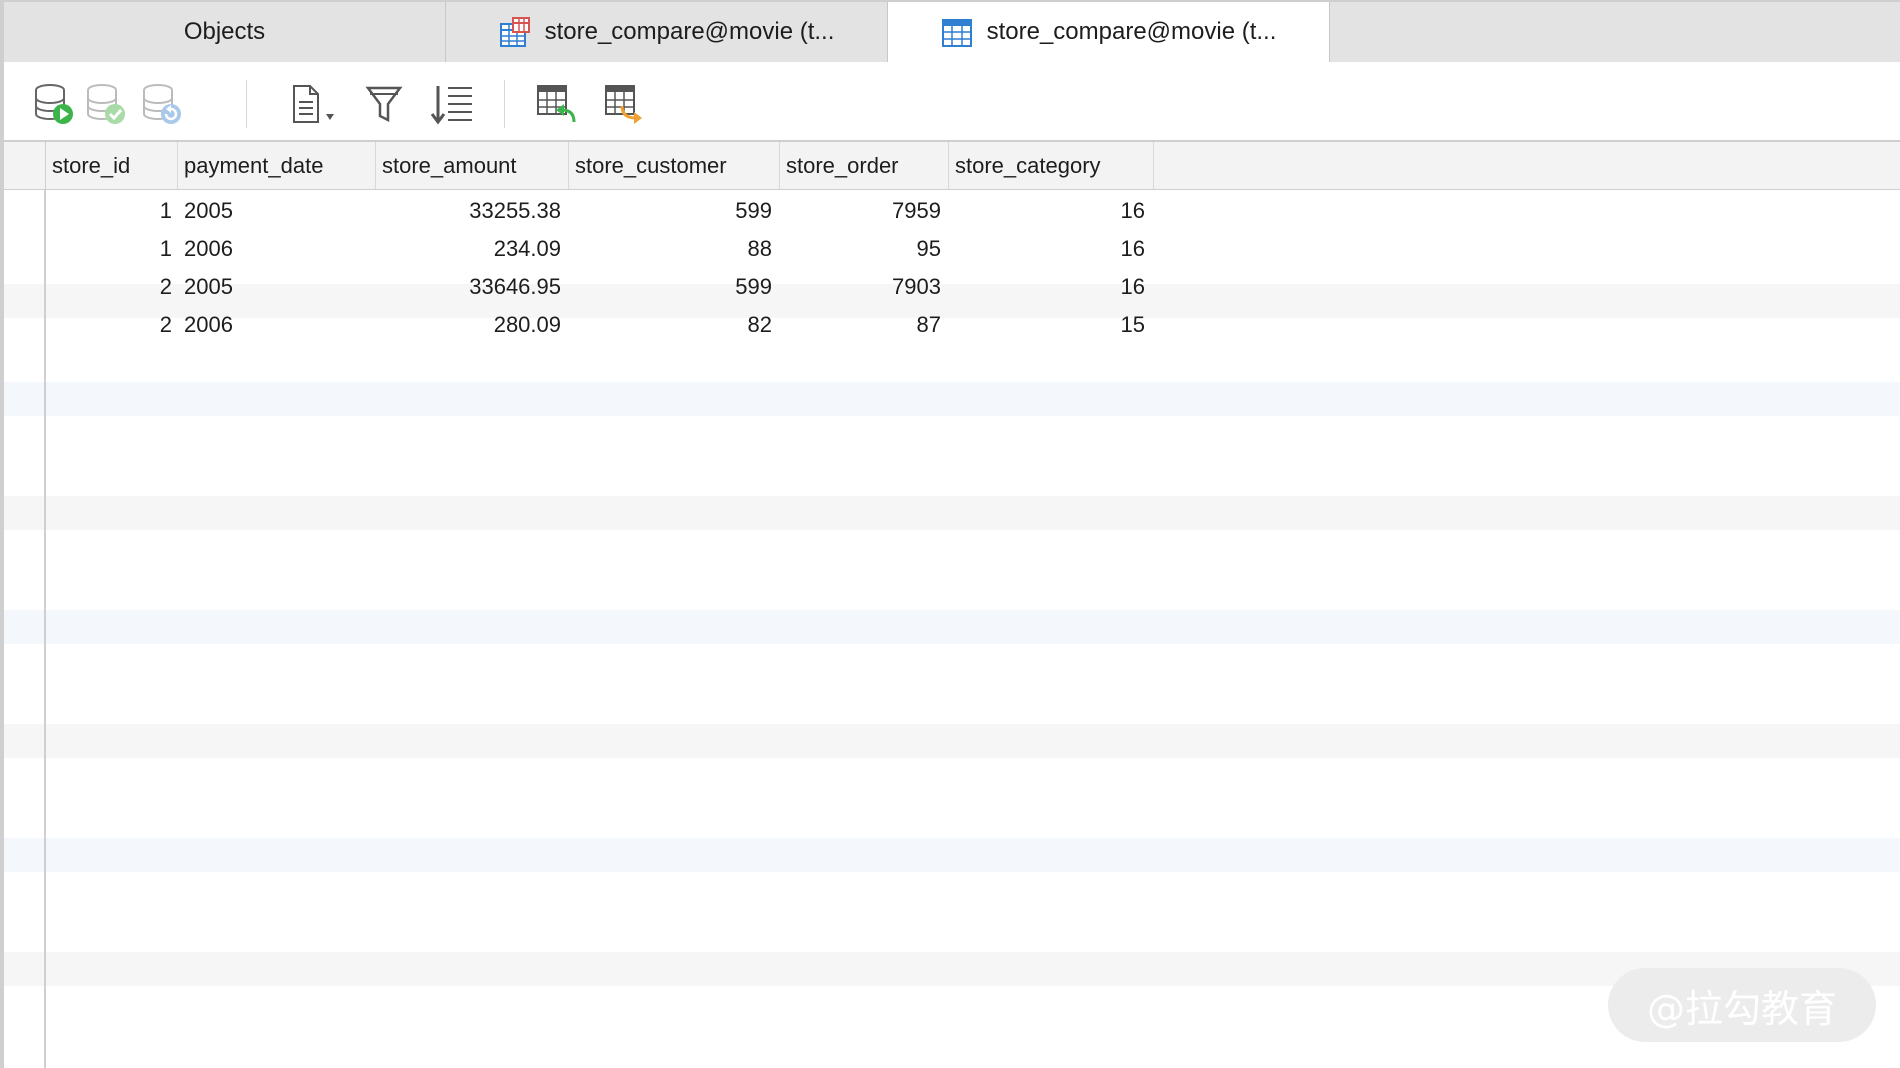 The height and width of the screenshot is (1068, 1900). Describe the element at coordinates (860, 325) in the screenshot. I see `cell-store-order: 87` at that location.